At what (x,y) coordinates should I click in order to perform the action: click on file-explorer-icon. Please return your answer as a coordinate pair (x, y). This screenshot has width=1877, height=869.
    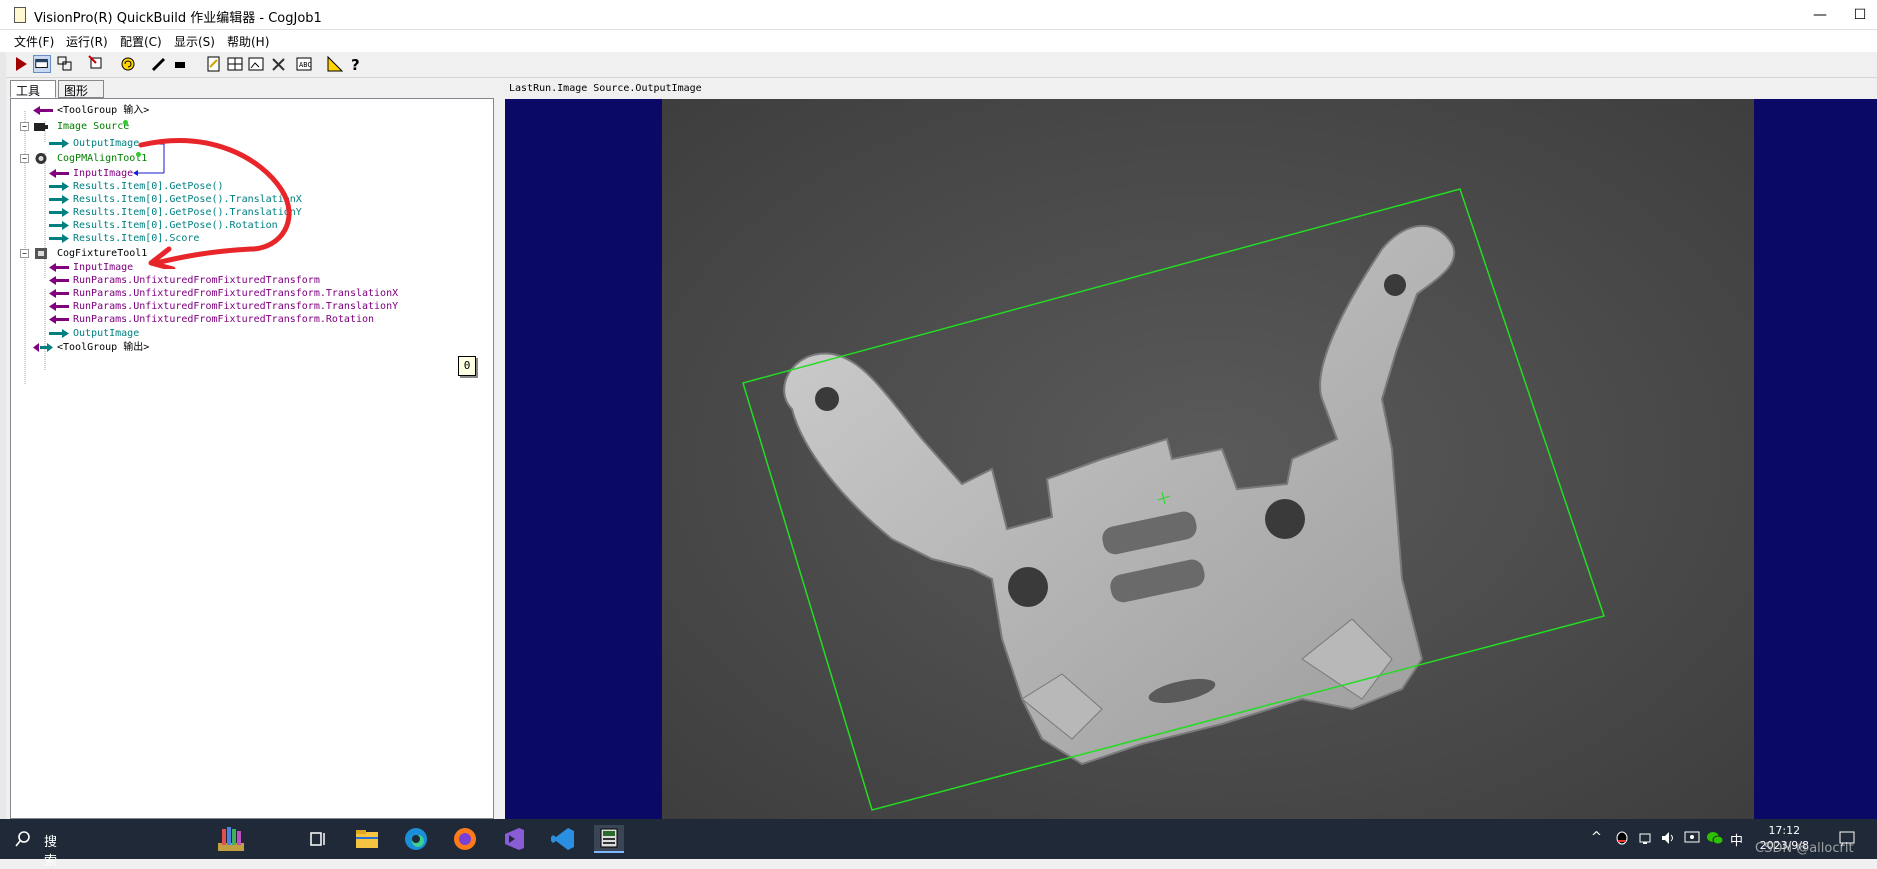
    Looking at the image, I should click on (367, 839).